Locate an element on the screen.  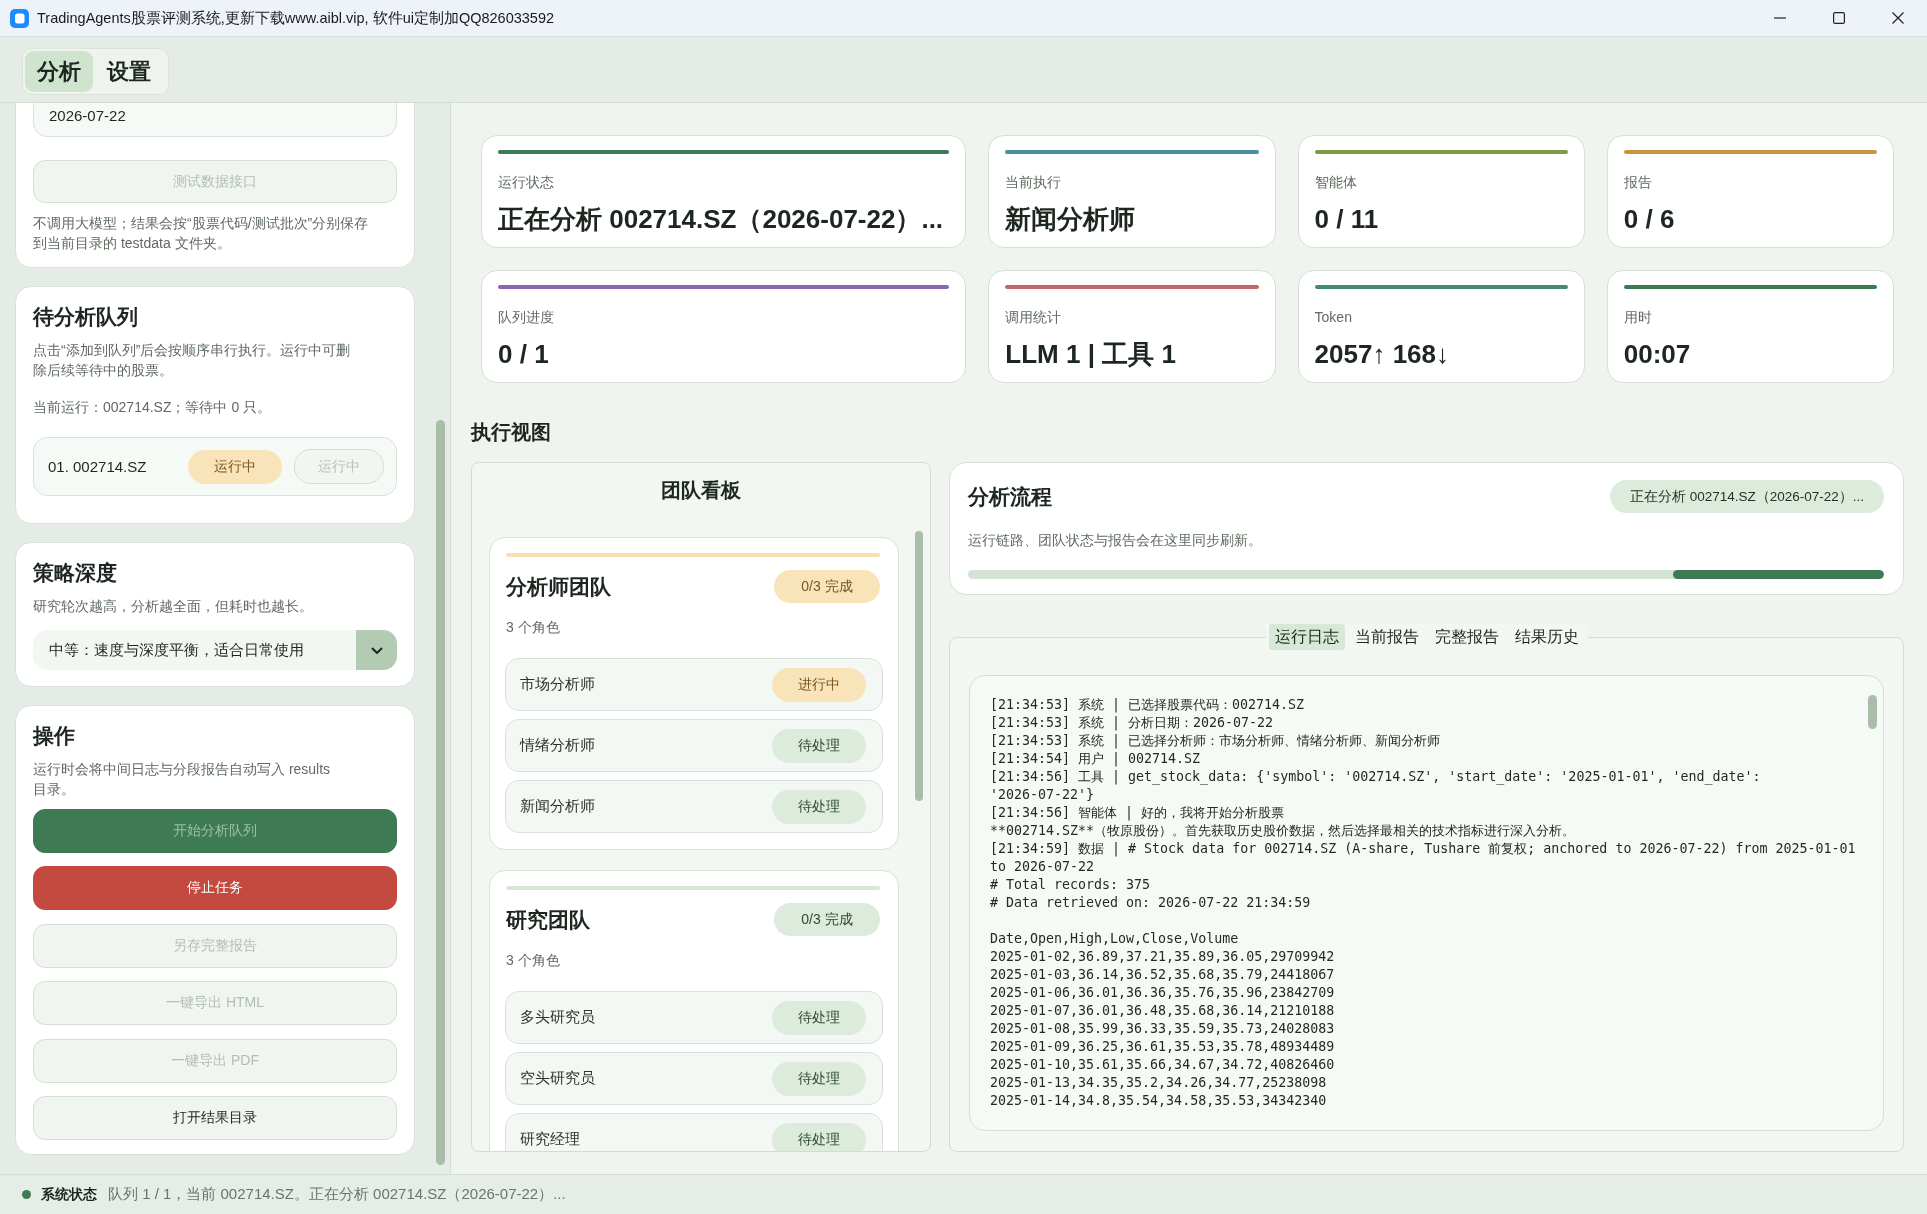
member-name: 新闻分析师 is located at coordinates (557, 806).